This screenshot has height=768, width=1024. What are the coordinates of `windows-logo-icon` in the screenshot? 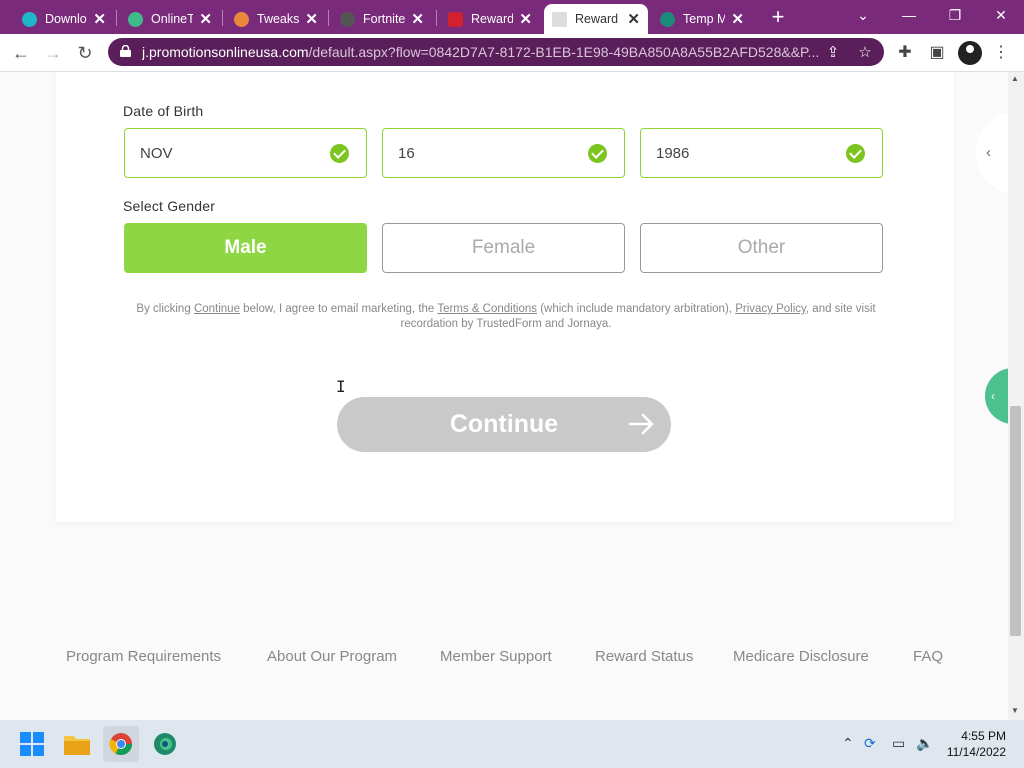 It's located at (32, 744).